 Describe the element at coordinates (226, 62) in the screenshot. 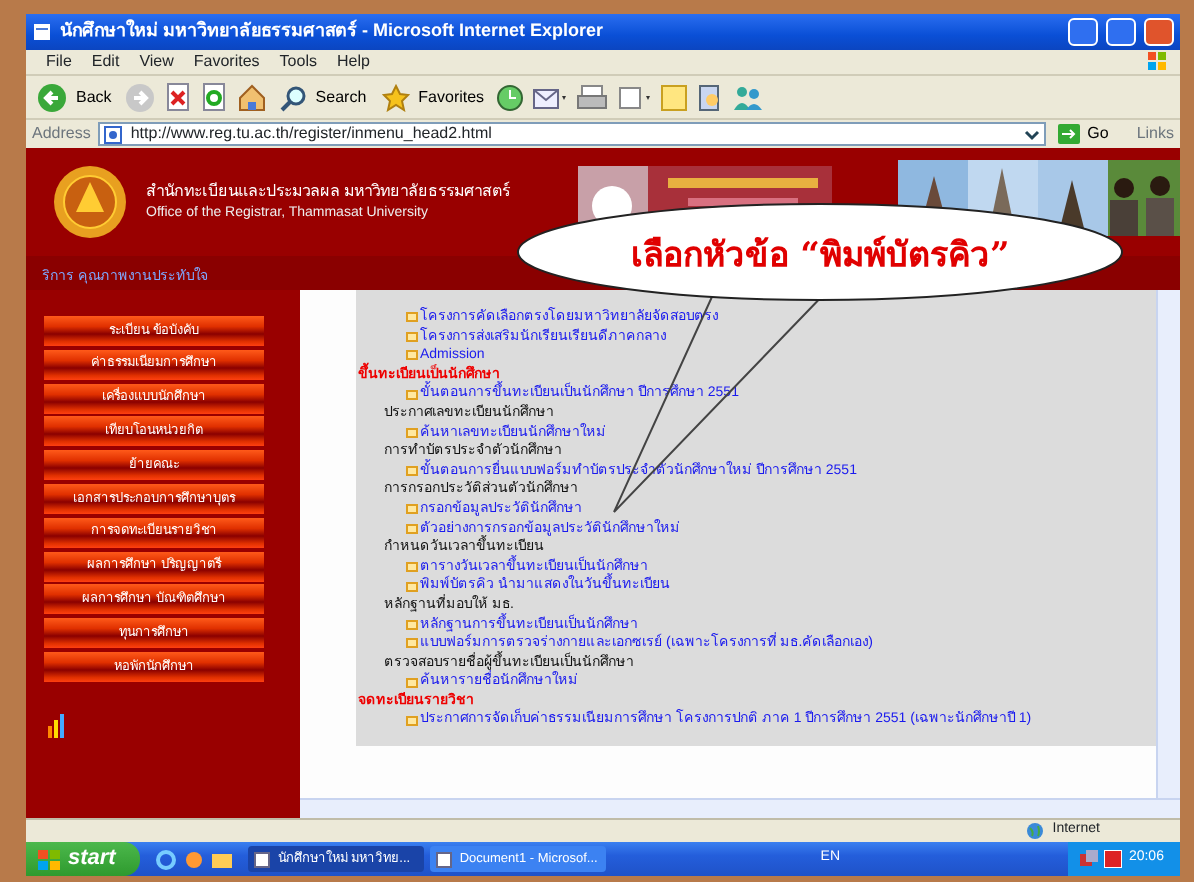

I see `menu-item: Favorites` at that location.